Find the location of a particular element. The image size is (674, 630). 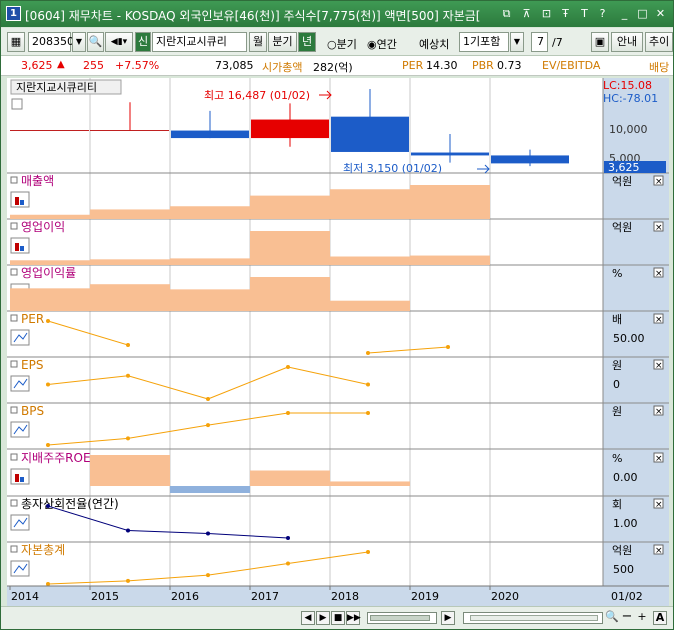

fast-forward-icon: ▶▶ is located at coordinates (353, 618).